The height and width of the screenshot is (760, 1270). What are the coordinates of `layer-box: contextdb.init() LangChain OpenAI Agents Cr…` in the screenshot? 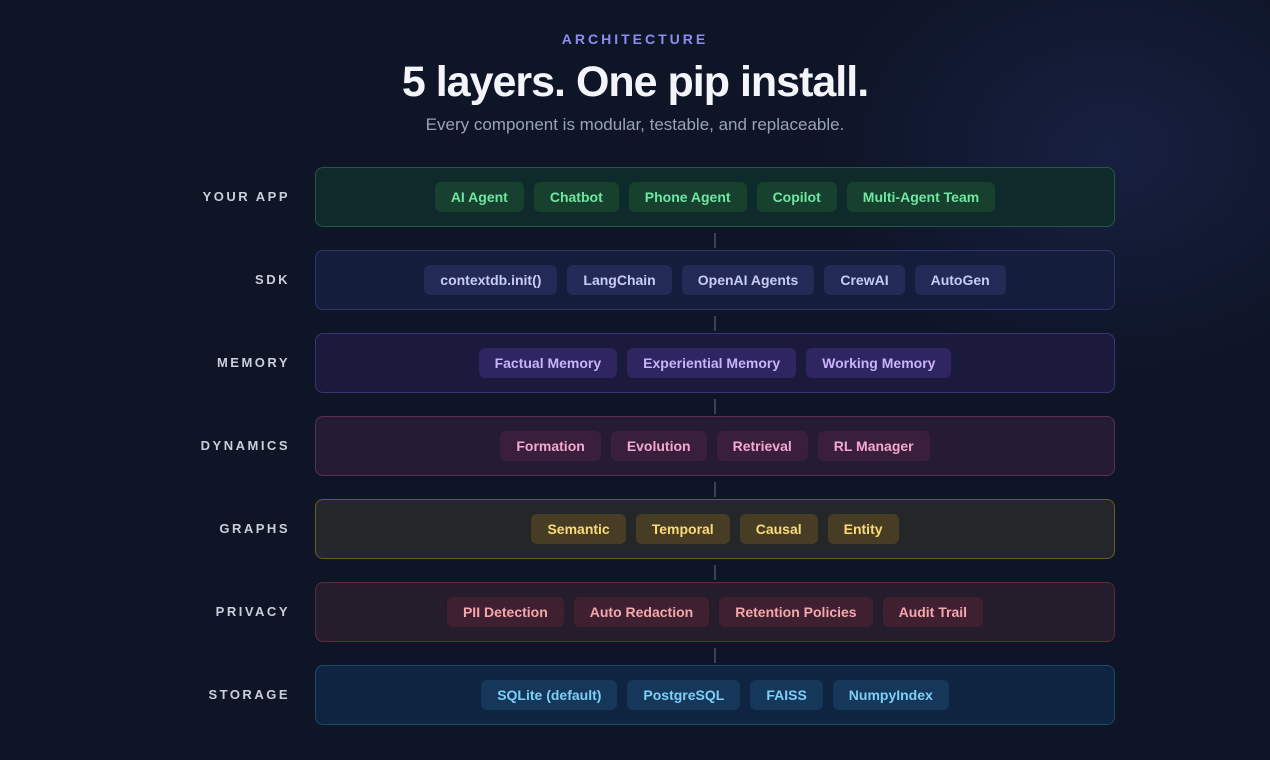 It's located at (715, 280).